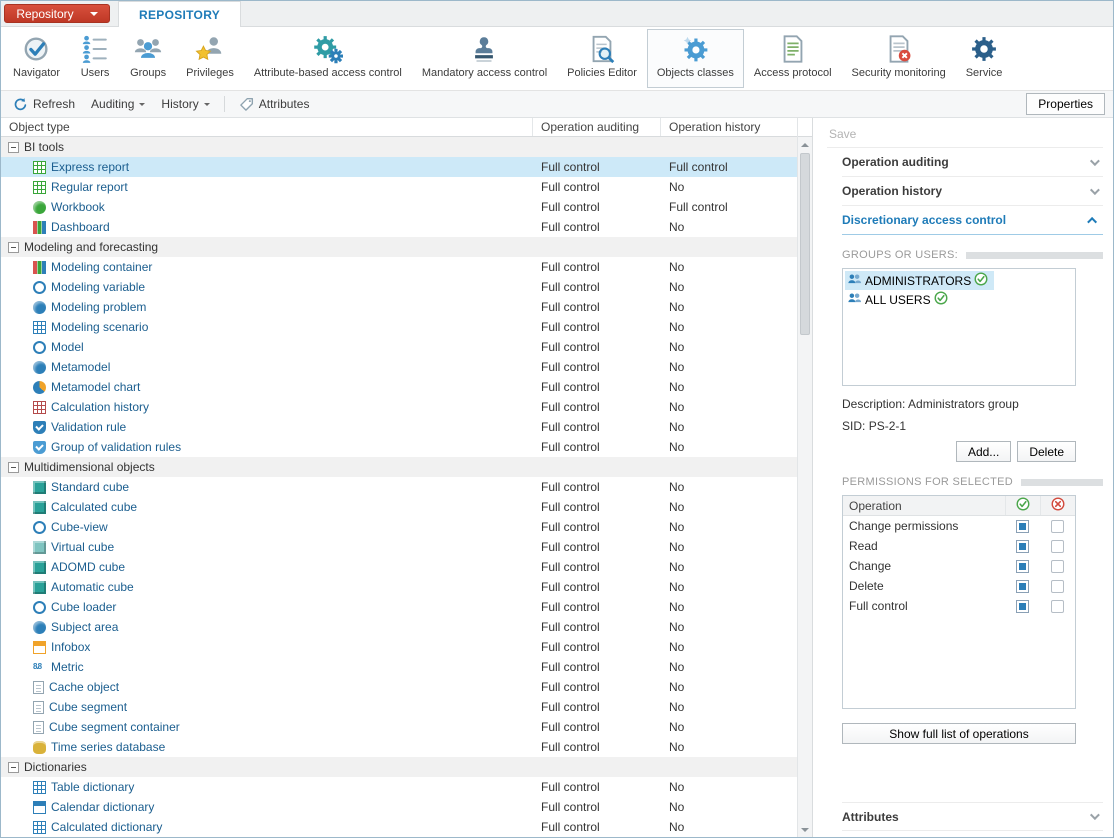  What do you see at coordinates (399, 667) in the screenshot?
I see `table-row: MetricFull controlNo` at bounding box center [399, 667].